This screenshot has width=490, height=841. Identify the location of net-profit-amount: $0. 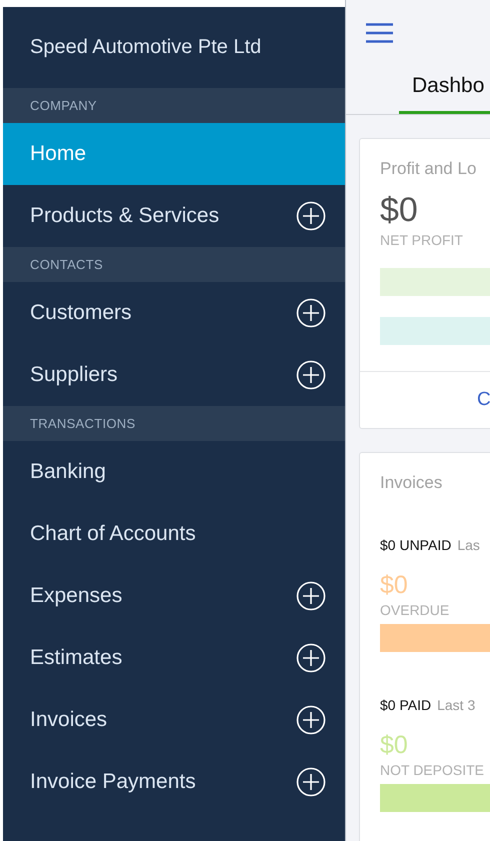
(399, 210).